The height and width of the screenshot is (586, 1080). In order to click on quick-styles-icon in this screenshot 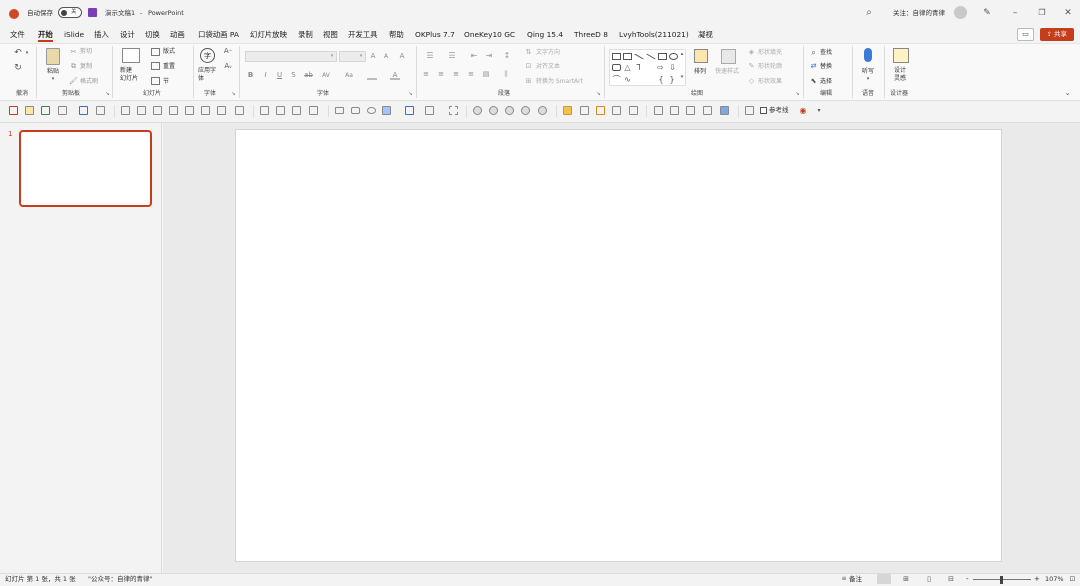, I will do `click(728, 56)`.